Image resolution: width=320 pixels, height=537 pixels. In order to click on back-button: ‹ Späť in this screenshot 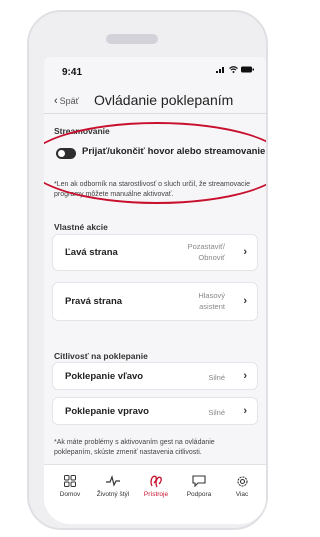, I will do `click(66, 101)`.